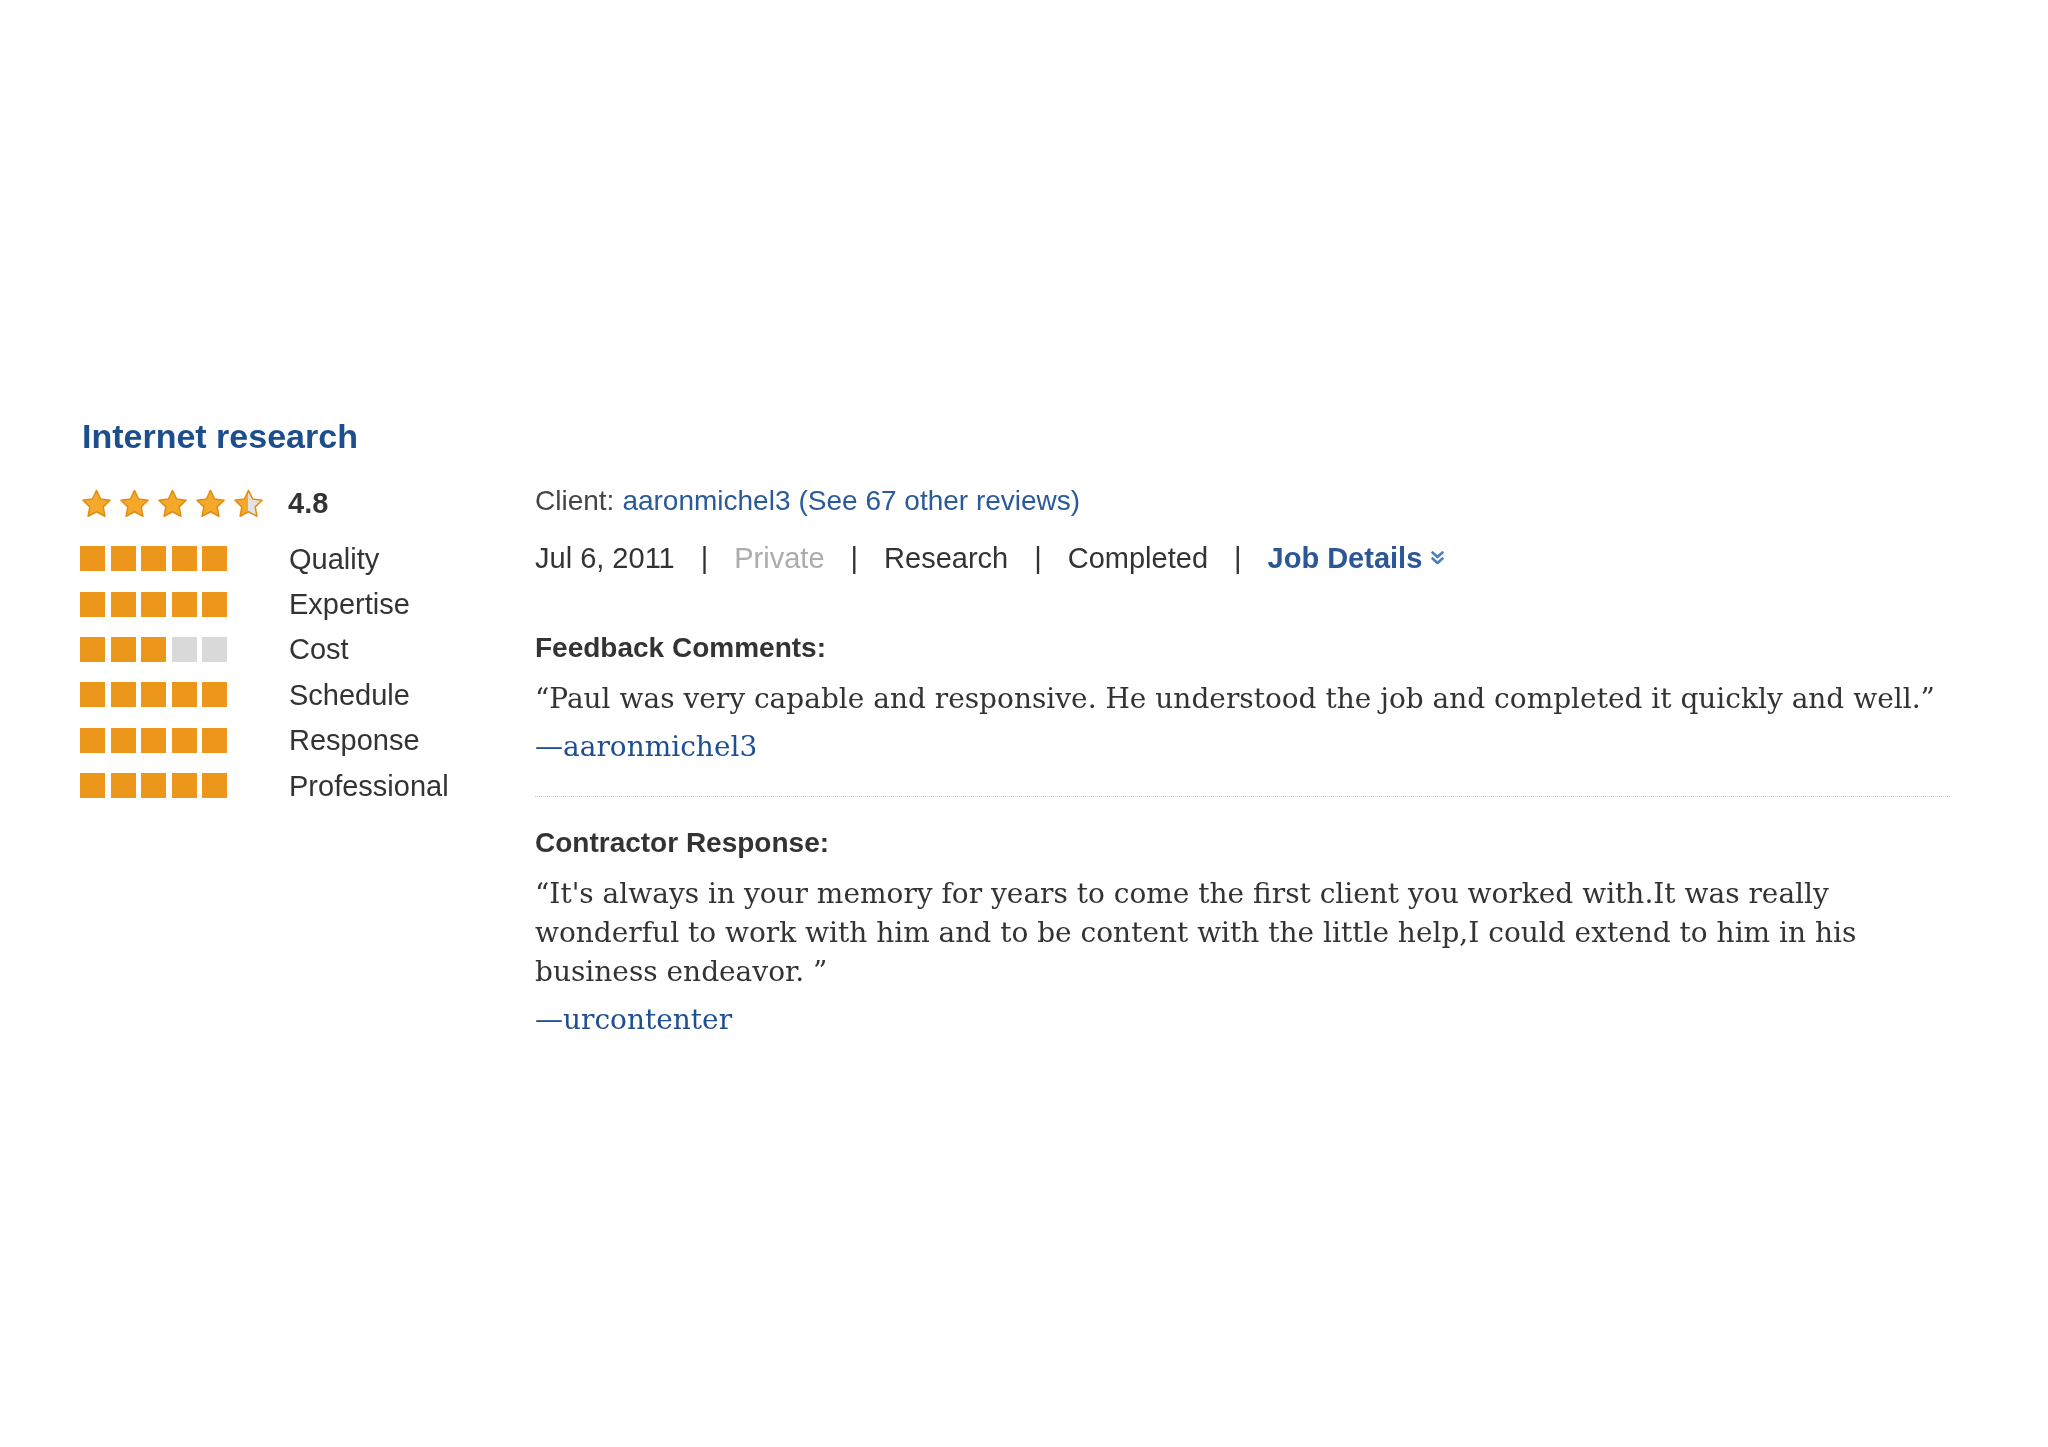  Describe the element at coordinates (1438, 558) in the screenshot. I see `double-chevron-down-icon` at that location.